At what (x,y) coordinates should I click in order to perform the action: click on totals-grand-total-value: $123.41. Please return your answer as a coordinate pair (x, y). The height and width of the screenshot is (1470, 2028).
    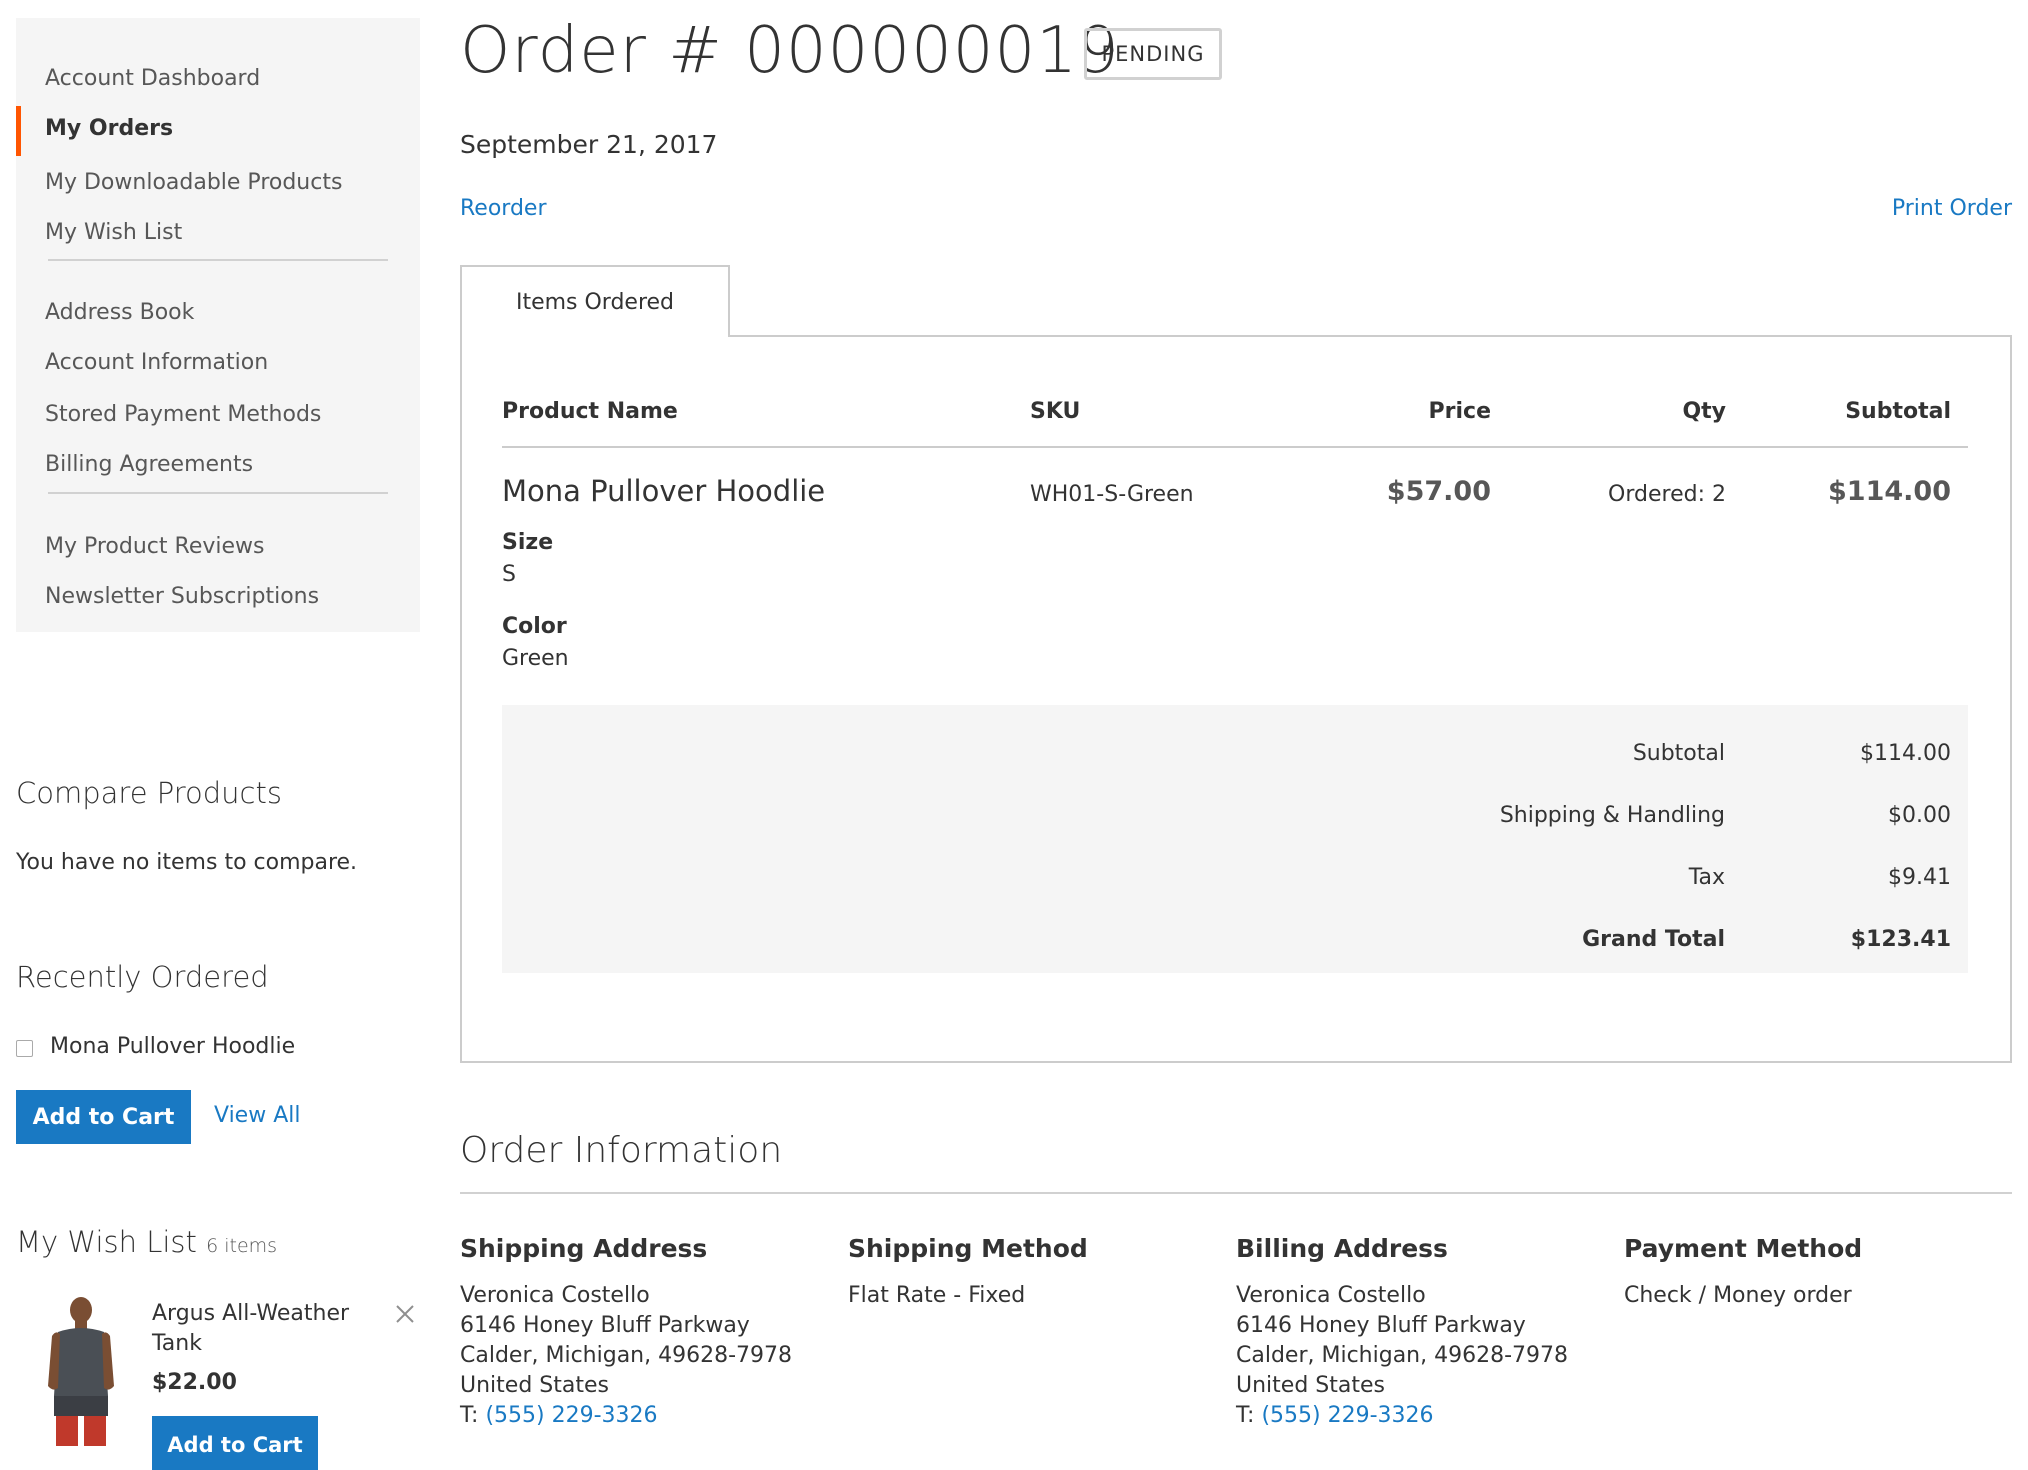
    Looking at the image, I should click on (1900, 939).